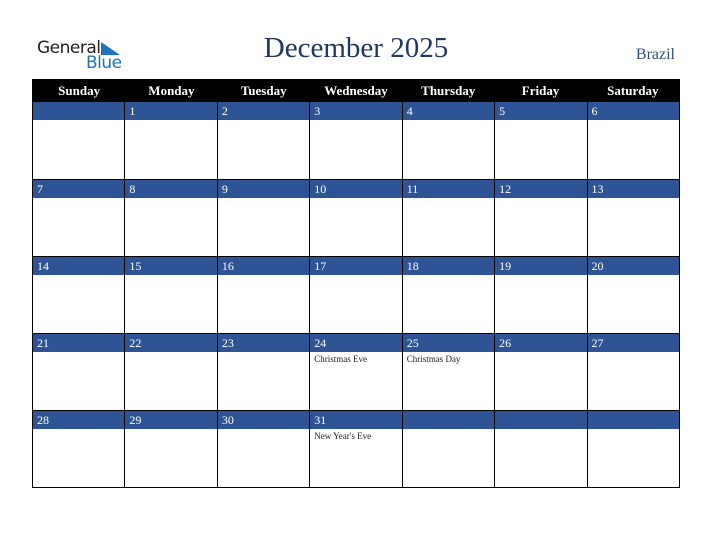 The image size is (712, 550). Describe the element at coordinates (632, 295) in the screenshot. I see `day-cell: 20` at that location.